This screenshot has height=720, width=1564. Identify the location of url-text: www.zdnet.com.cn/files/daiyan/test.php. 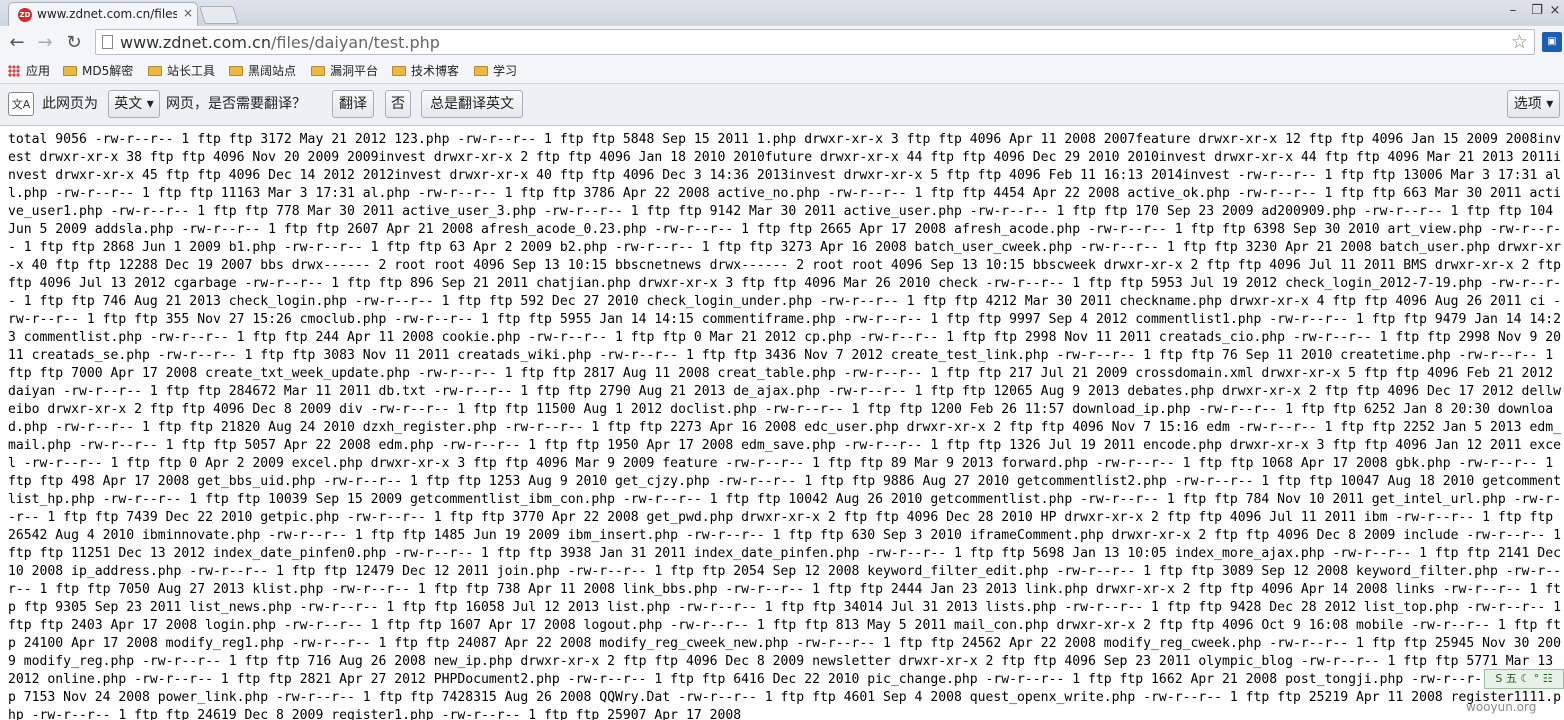
(280, 42).